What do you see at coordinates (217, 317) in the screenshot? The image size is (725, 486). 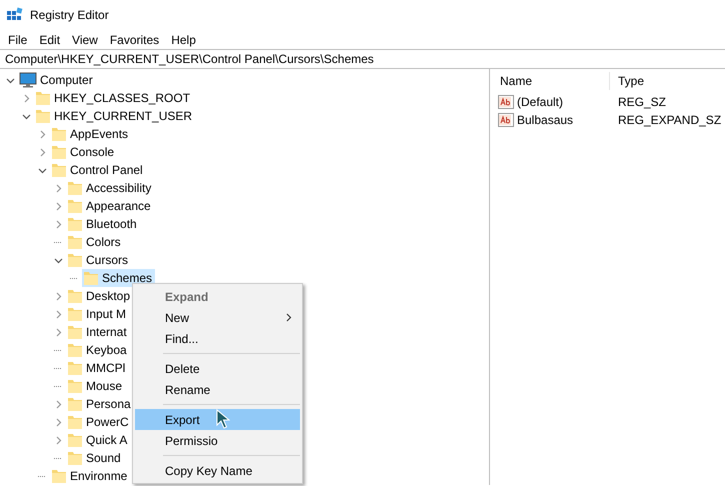 I see `menu-item: New` at bounding box center [217, 317].